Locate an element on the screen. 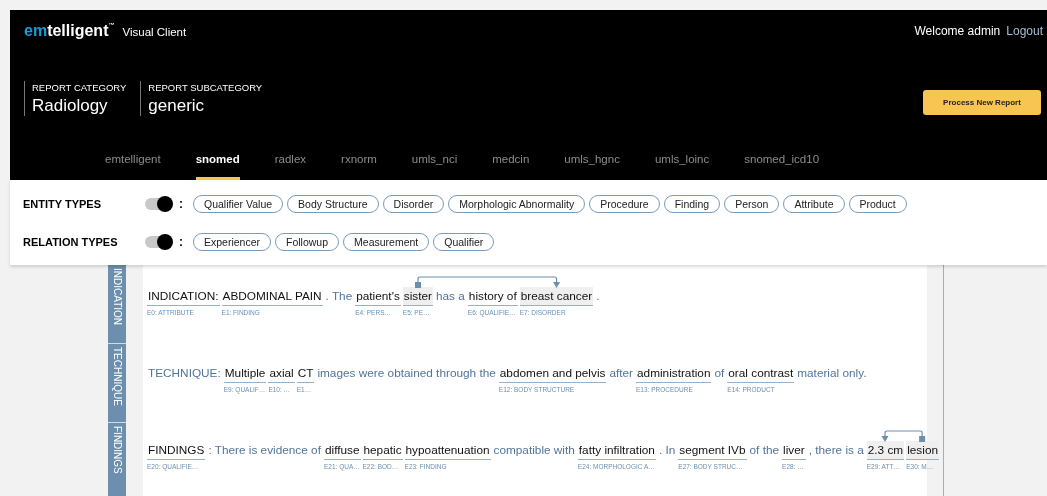 The image size is (1047, 496). entity-text: hepatic is located at coordinates (382, 450).